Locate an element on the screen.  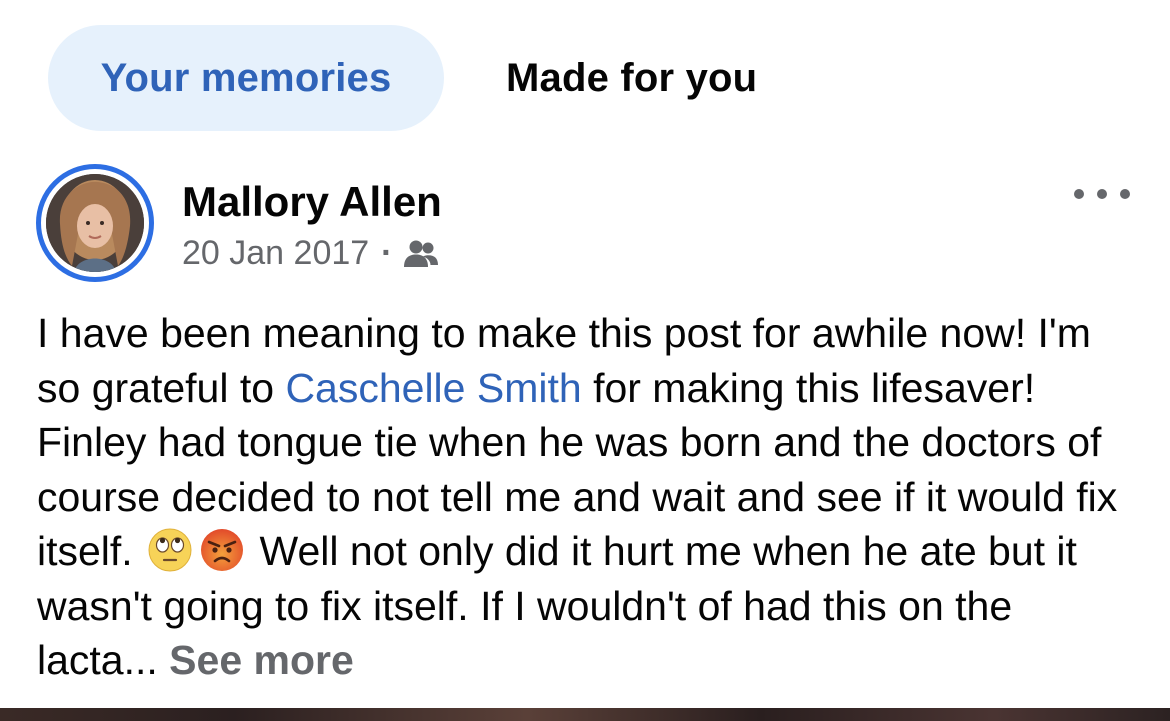
avatar-photo is located at coordinates (95, 223).